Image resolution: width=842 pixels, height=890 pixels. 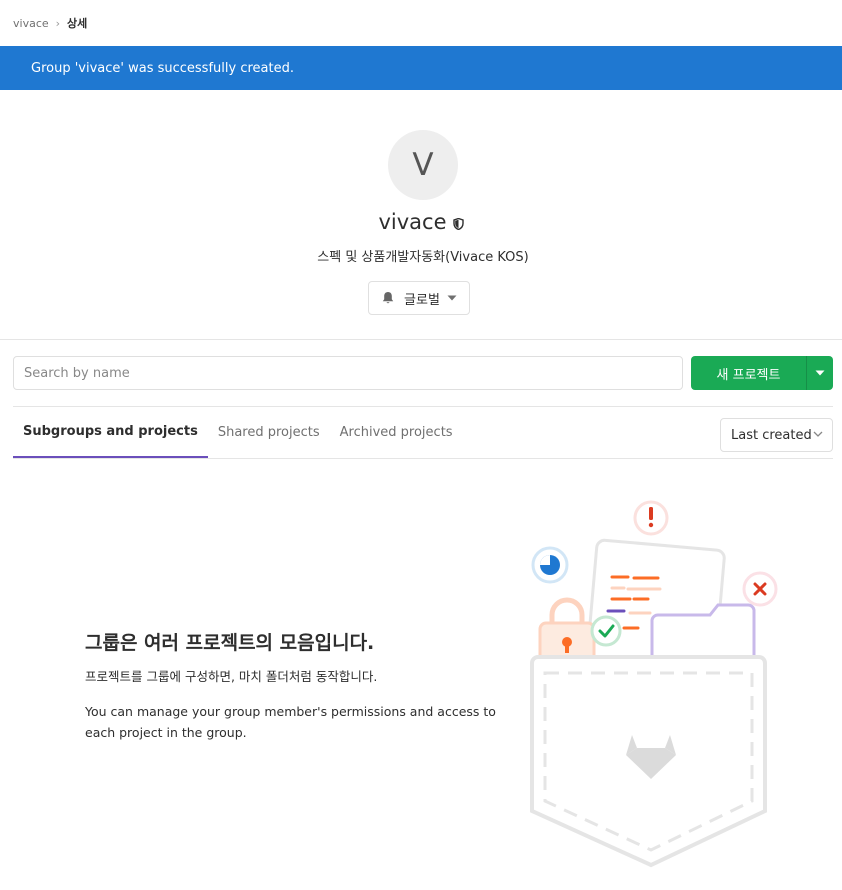 I want to click on shield-icon, so click(x=458, y=223).